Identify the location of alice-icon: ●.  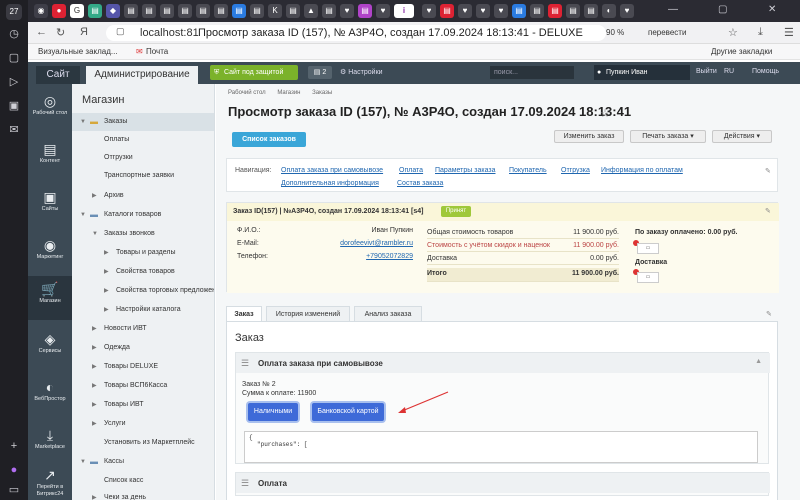
(14, 470).